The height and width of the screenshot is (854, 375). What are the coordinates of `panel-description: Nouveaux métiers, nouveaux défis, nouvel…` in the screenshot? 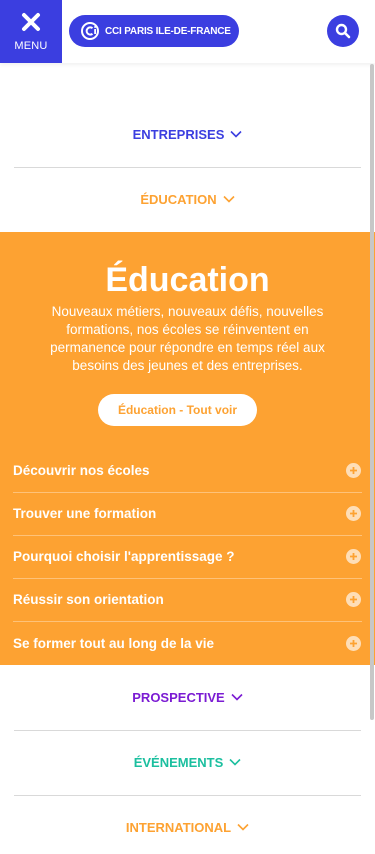 It's located at (187, 338).